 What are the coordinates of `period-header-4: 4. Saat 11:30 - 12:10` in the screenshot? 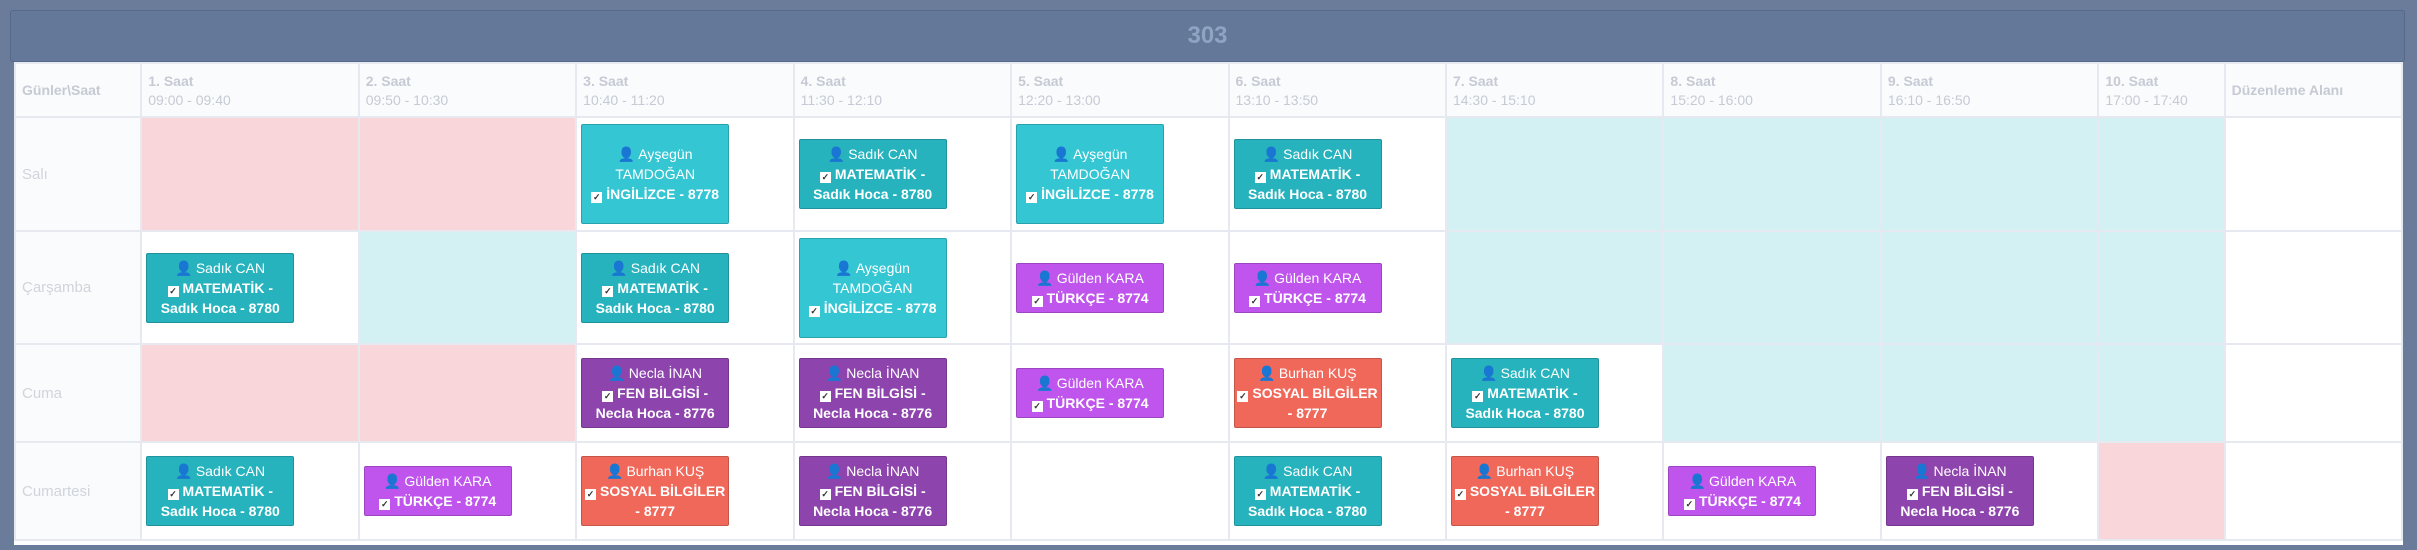 It's located at (902, 90).